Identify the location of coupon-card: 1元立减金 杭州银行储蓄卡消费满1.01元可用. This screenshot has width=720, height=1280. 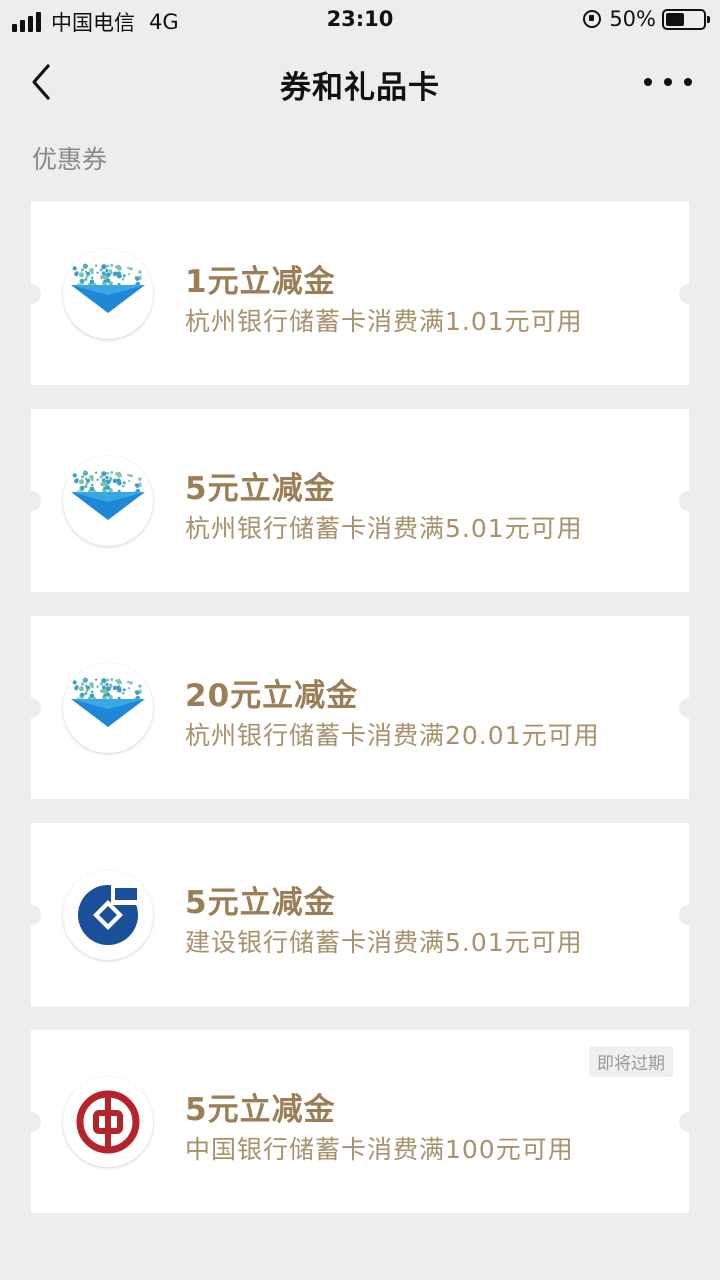
(360, 293).